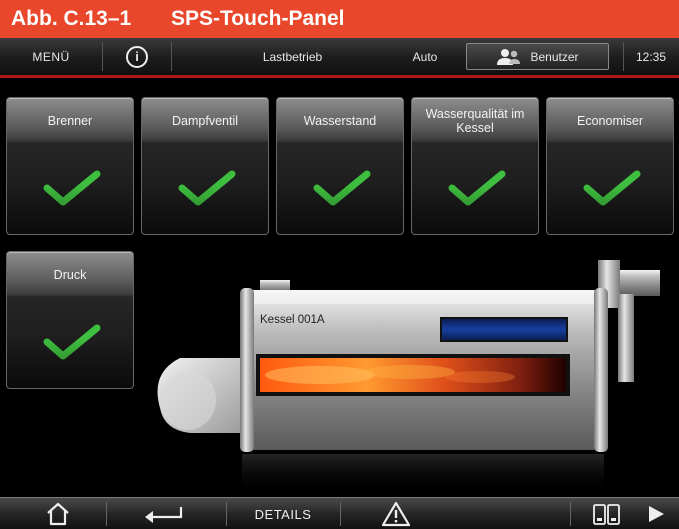 The image size is (679, 529). I want to click on bottom-bar: DETAILS, so click(339, 513).